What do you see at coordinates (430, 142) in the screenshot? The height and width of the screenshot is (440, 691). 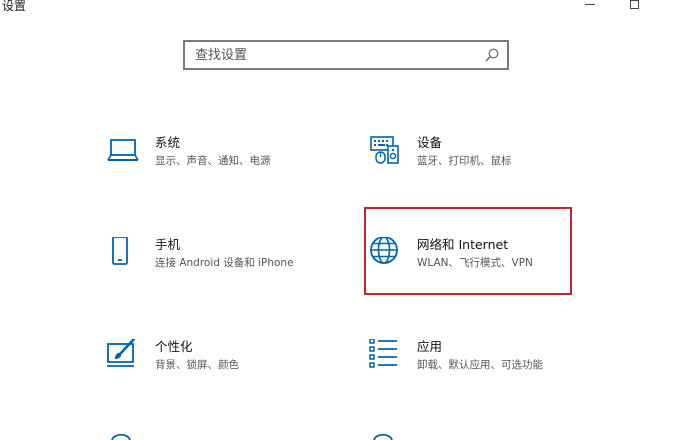 I see `tile-devices-name: 设备` at bounding box center [430, 142].